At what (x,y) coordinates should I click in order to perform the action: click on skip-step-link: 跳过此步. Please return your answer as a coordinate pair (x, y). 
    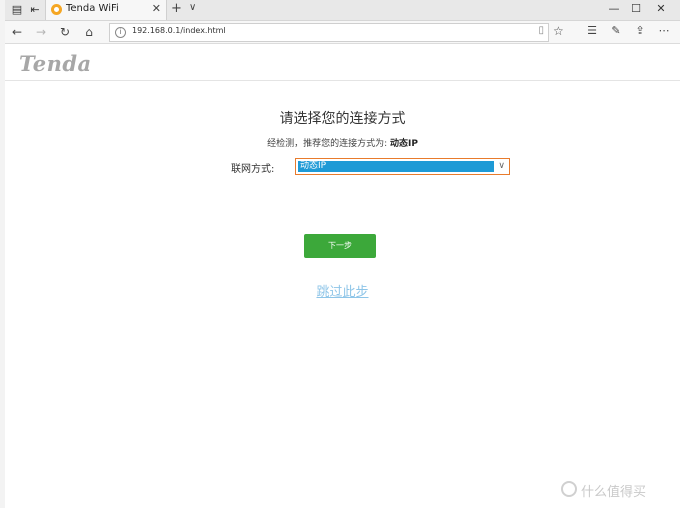
    Looking at the image, I should click on (342, 290).